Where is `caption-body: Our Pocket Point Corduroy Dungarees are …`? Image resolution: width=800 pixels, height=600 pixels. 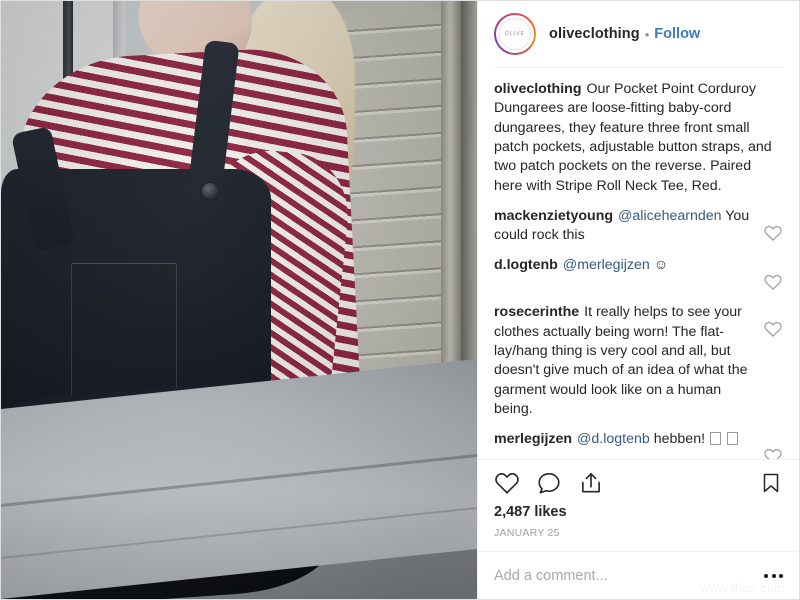
caption-body: Our Pocket Point Corduroy Dungarees are … is located at coordinates (633, 137).